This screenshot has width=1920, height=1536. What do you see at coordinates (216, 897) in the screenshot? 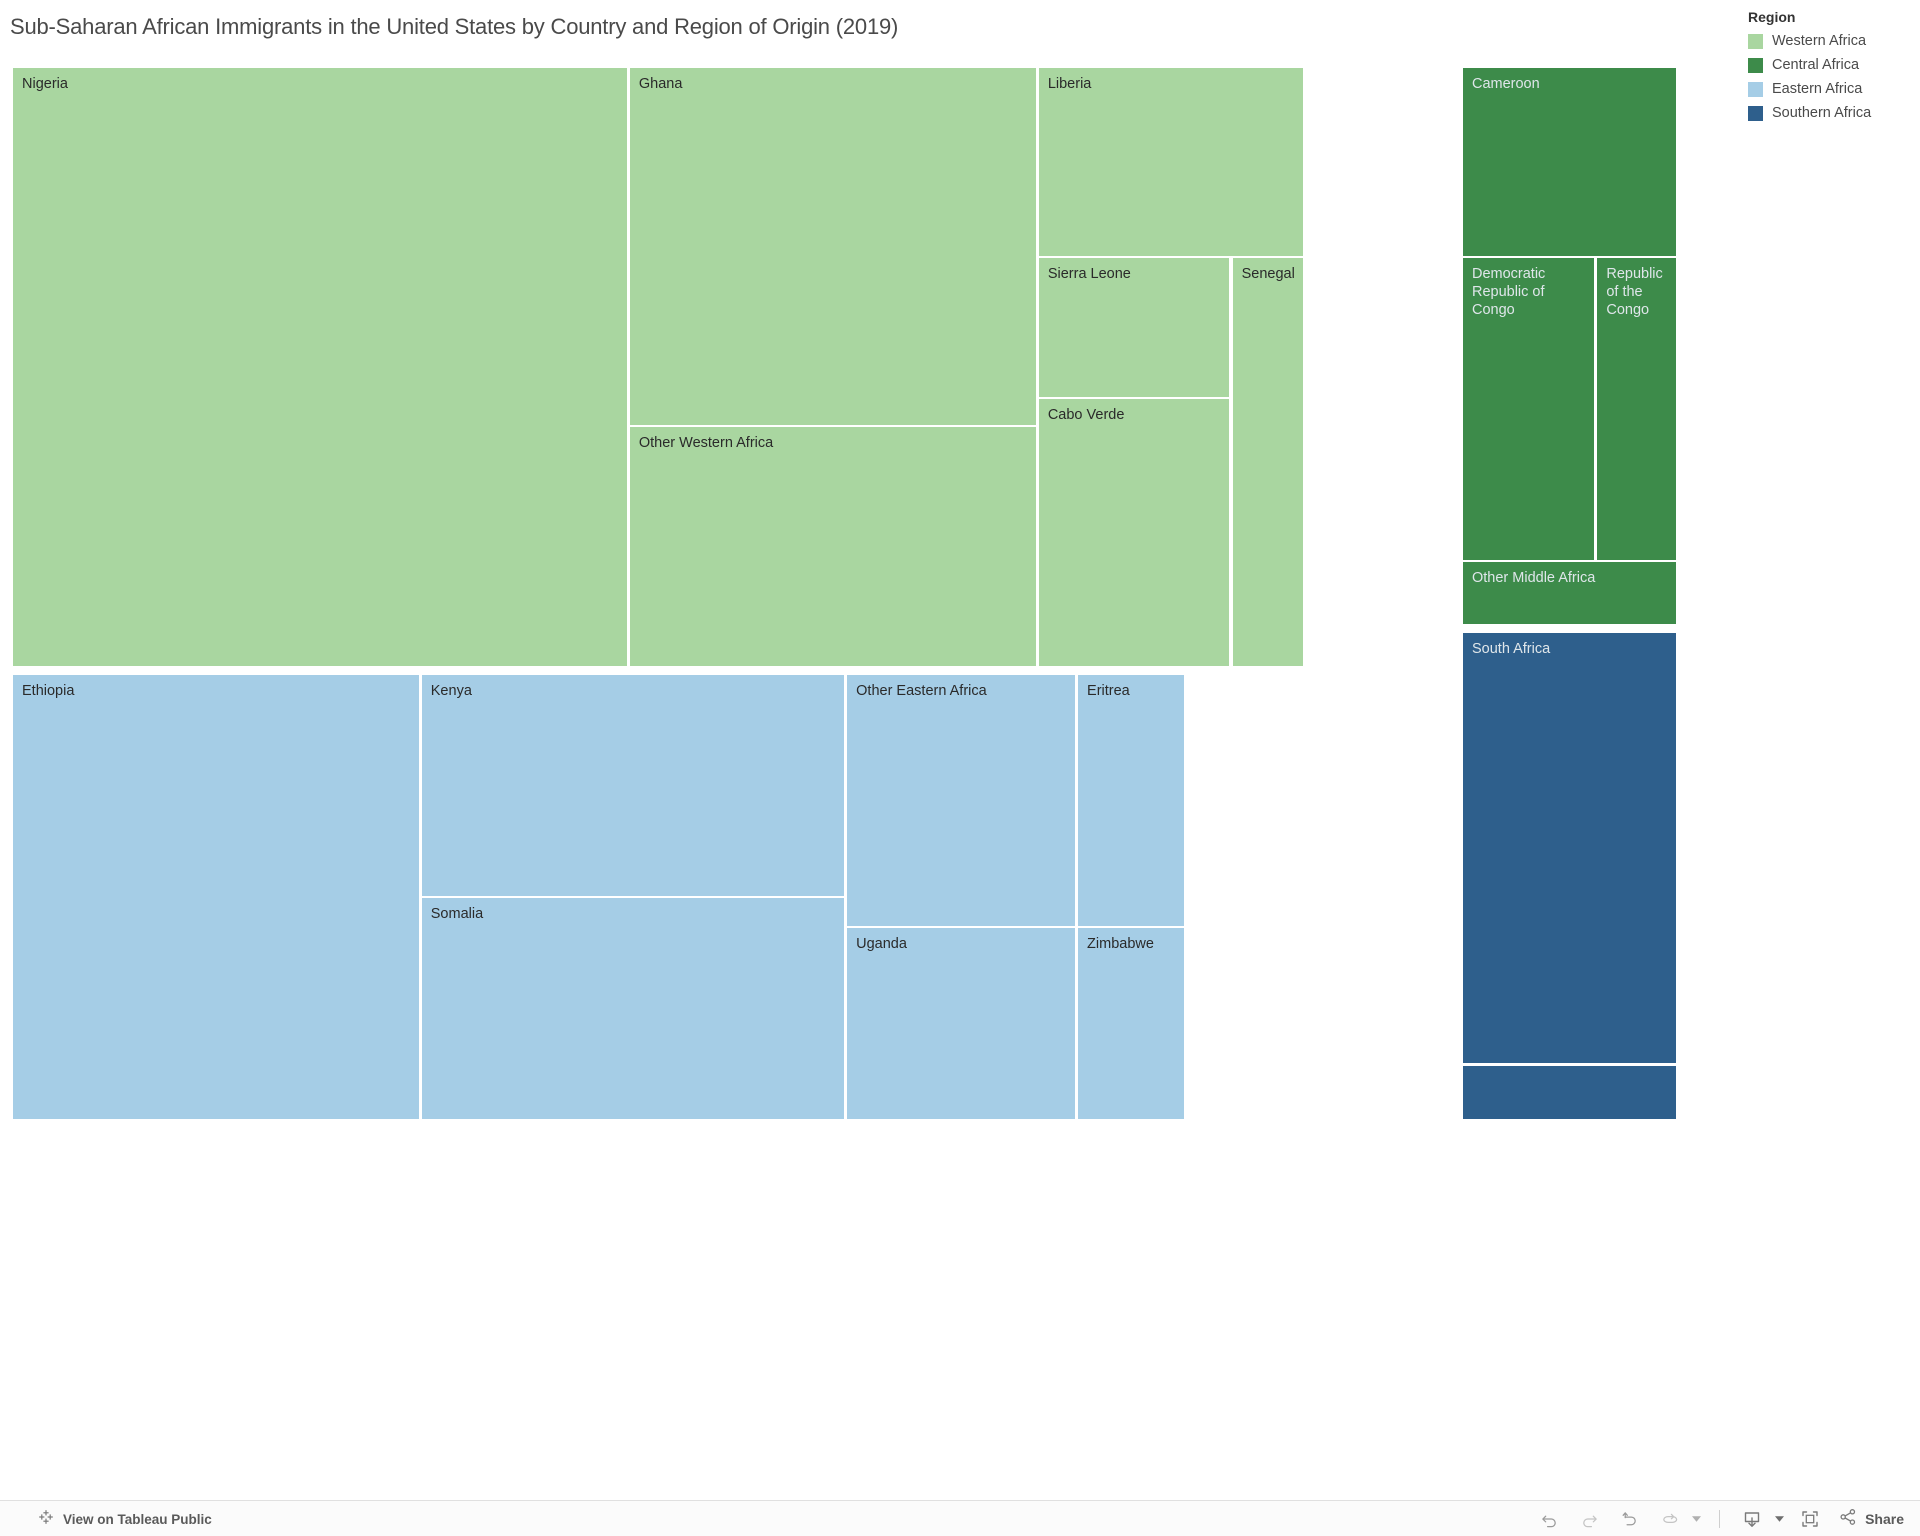
I see `treemap-tile-ethiopia: Ethiopia` at bounding box center [216, 897].